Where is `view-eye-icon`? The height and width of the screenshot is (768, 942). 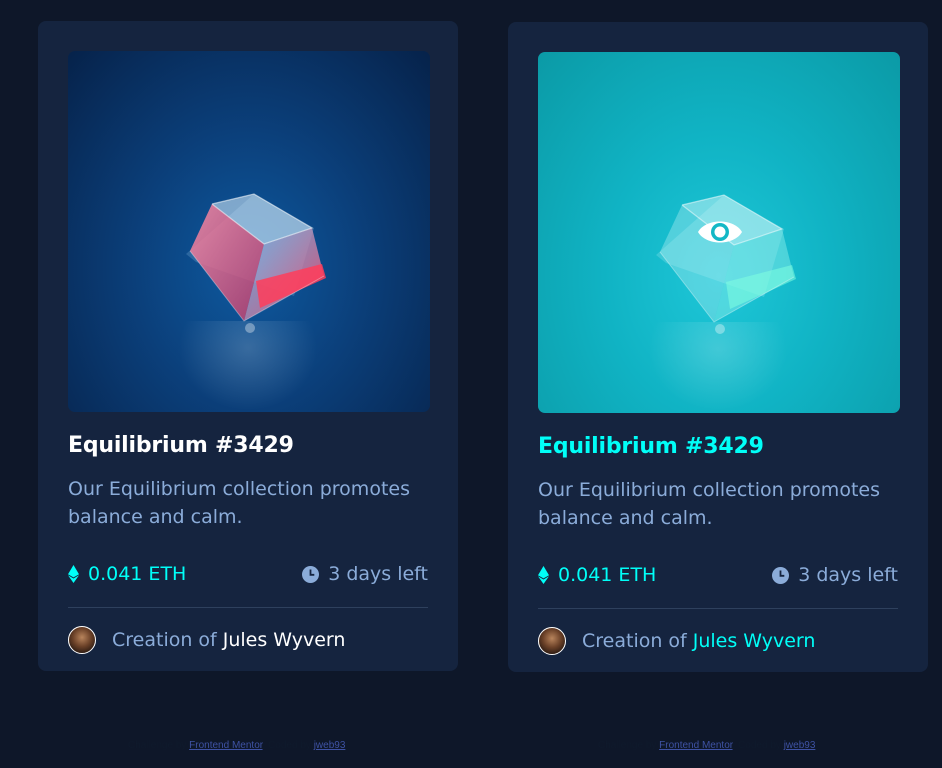 view-eye-icon is located at coordinates (720, 232).